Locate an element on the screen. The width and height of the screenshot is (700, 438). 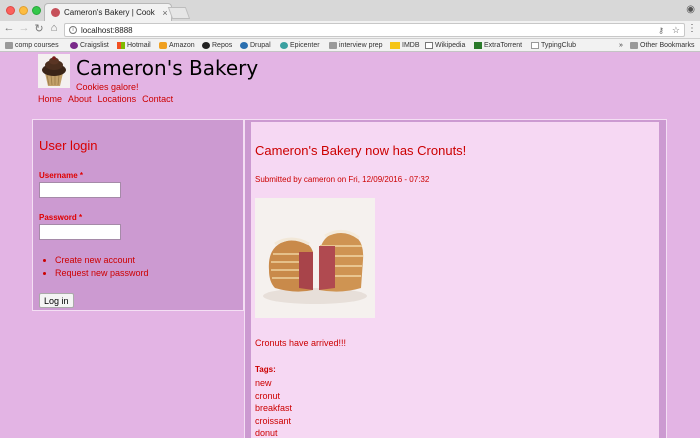
reload-icon: ↻ is located at coordinates (39, 28).